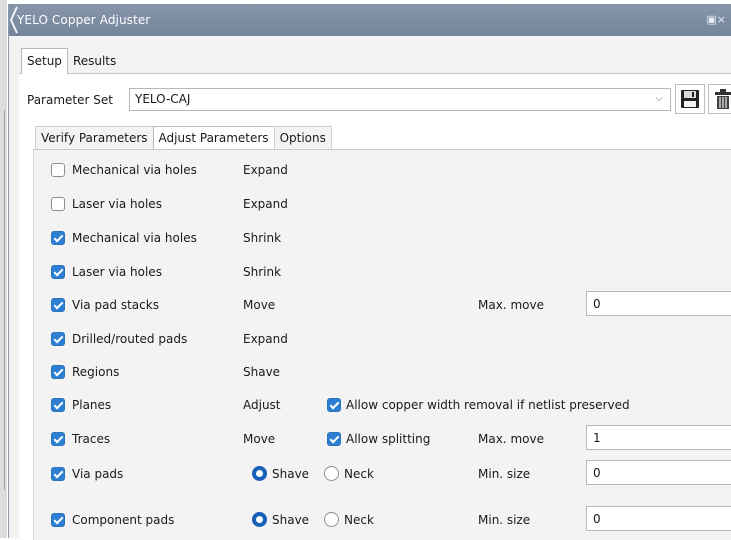 The height and width of the screenshot is (540, 731). What do you see at coordinates (84, 20) in the screenshot?
I see `window-title: YELO Copper Adjuster` at bounding box center [84, 20].